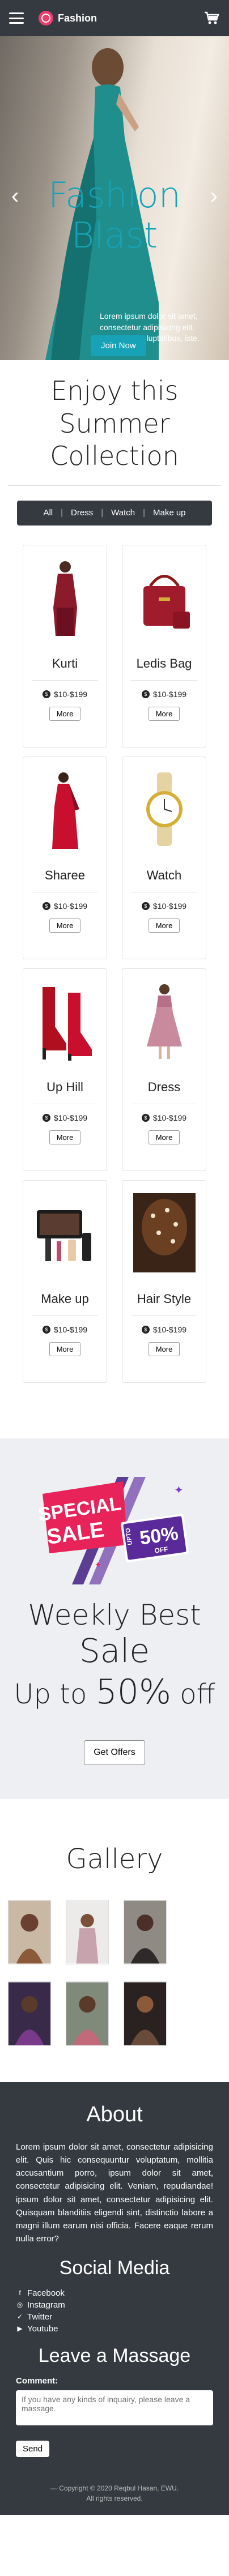 The image size is (229, 2576). What do you see at coordinates (81, 513) in the screenshot?
I see `filter-dress: Dress` at bounding box center [81, 513].